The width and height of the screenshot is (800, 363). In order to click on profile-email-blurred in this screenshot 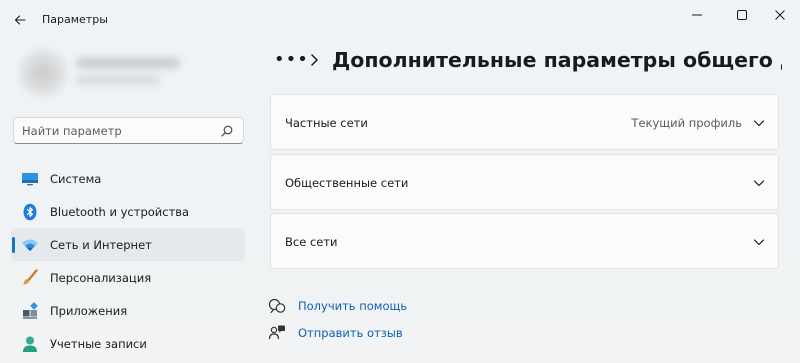, I will do `click(118, 80)`.